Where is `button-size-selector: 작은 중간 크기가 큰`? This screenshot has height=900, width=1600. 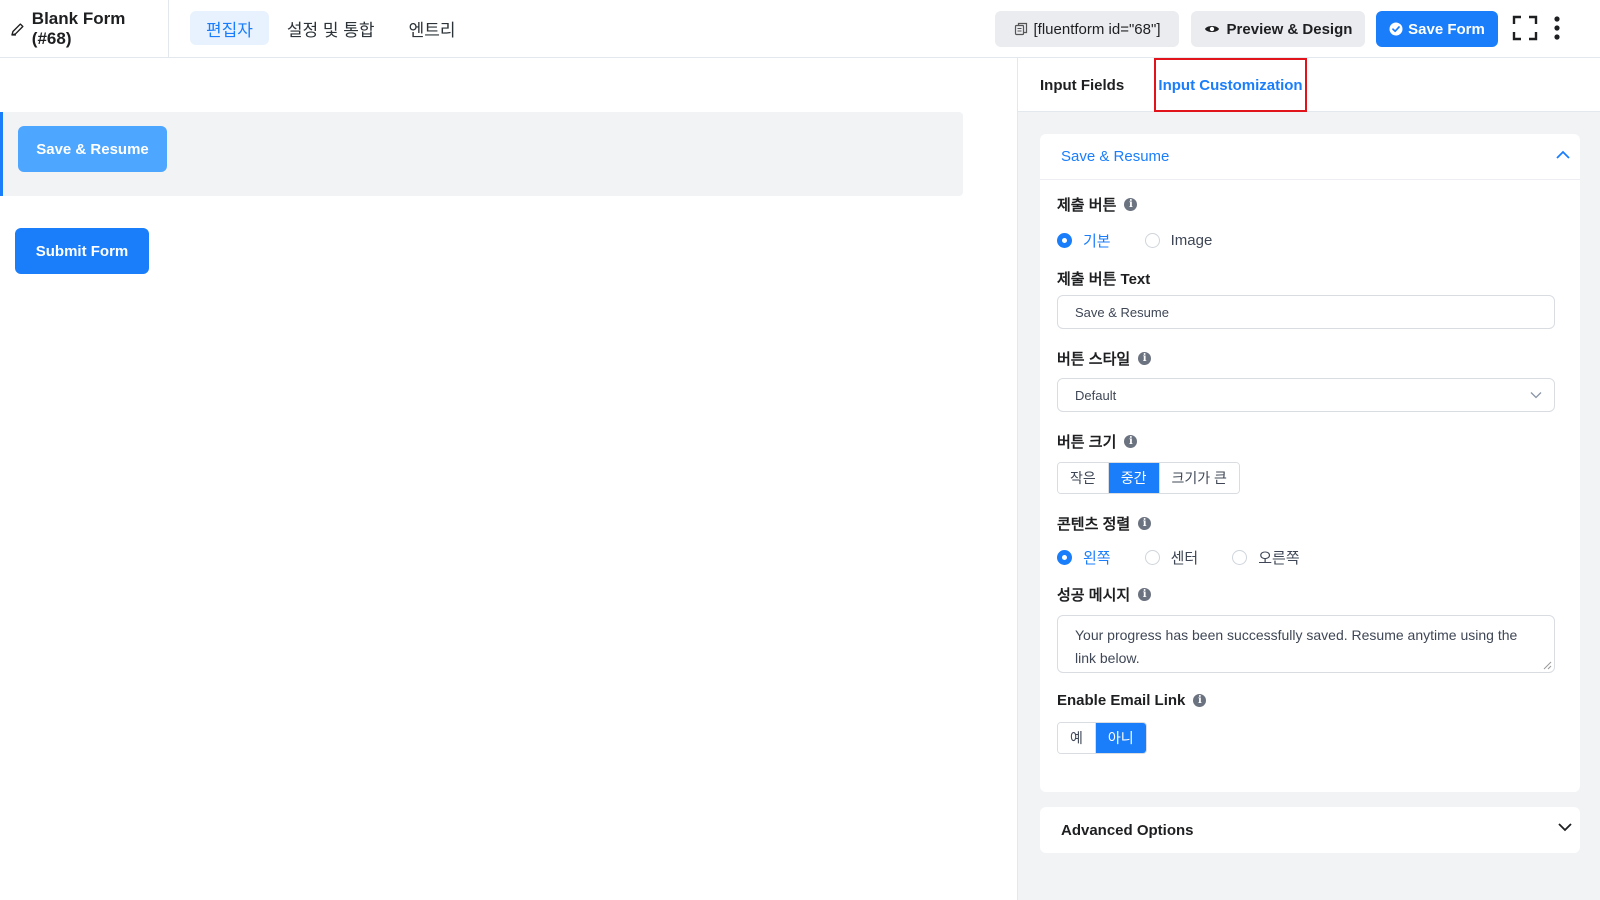
button-size-selector: 작은 중간 크기가 큰 is located at coordinates (1148, 478).